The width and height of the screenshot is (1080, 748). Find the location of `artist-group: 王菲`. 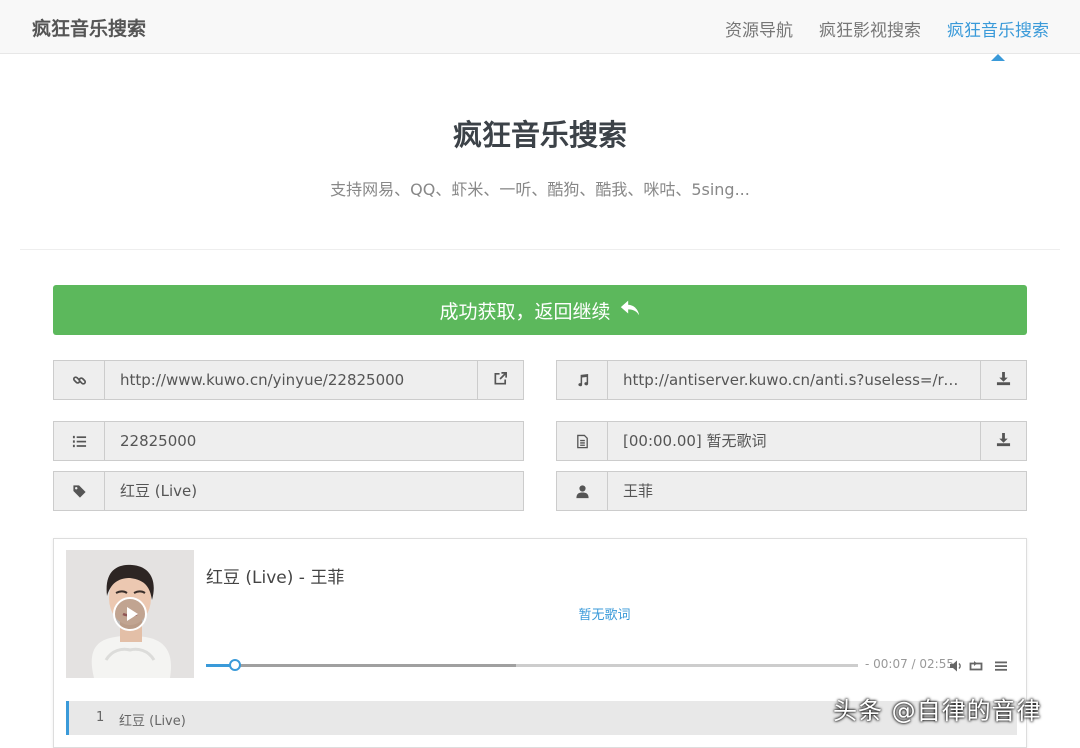

artist-group: 王菲 is located at coordinates (791, 491).